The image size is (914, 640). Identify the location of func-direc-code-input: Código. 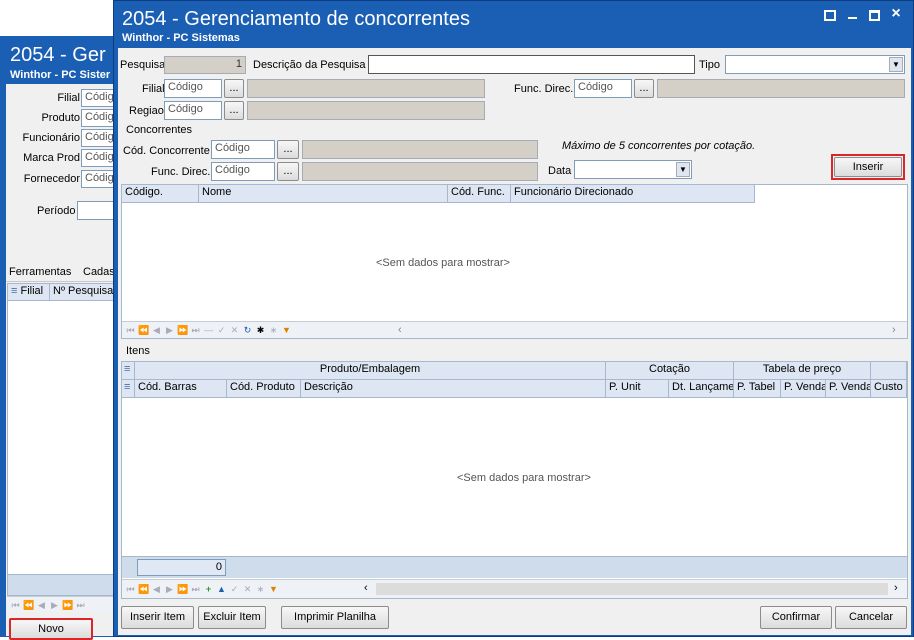
(603, 88).